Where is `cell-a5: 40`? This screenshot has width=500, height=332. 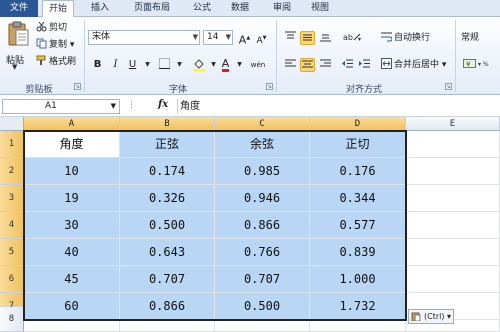 cell-a5: 40 is located at coordinates (72, 252).